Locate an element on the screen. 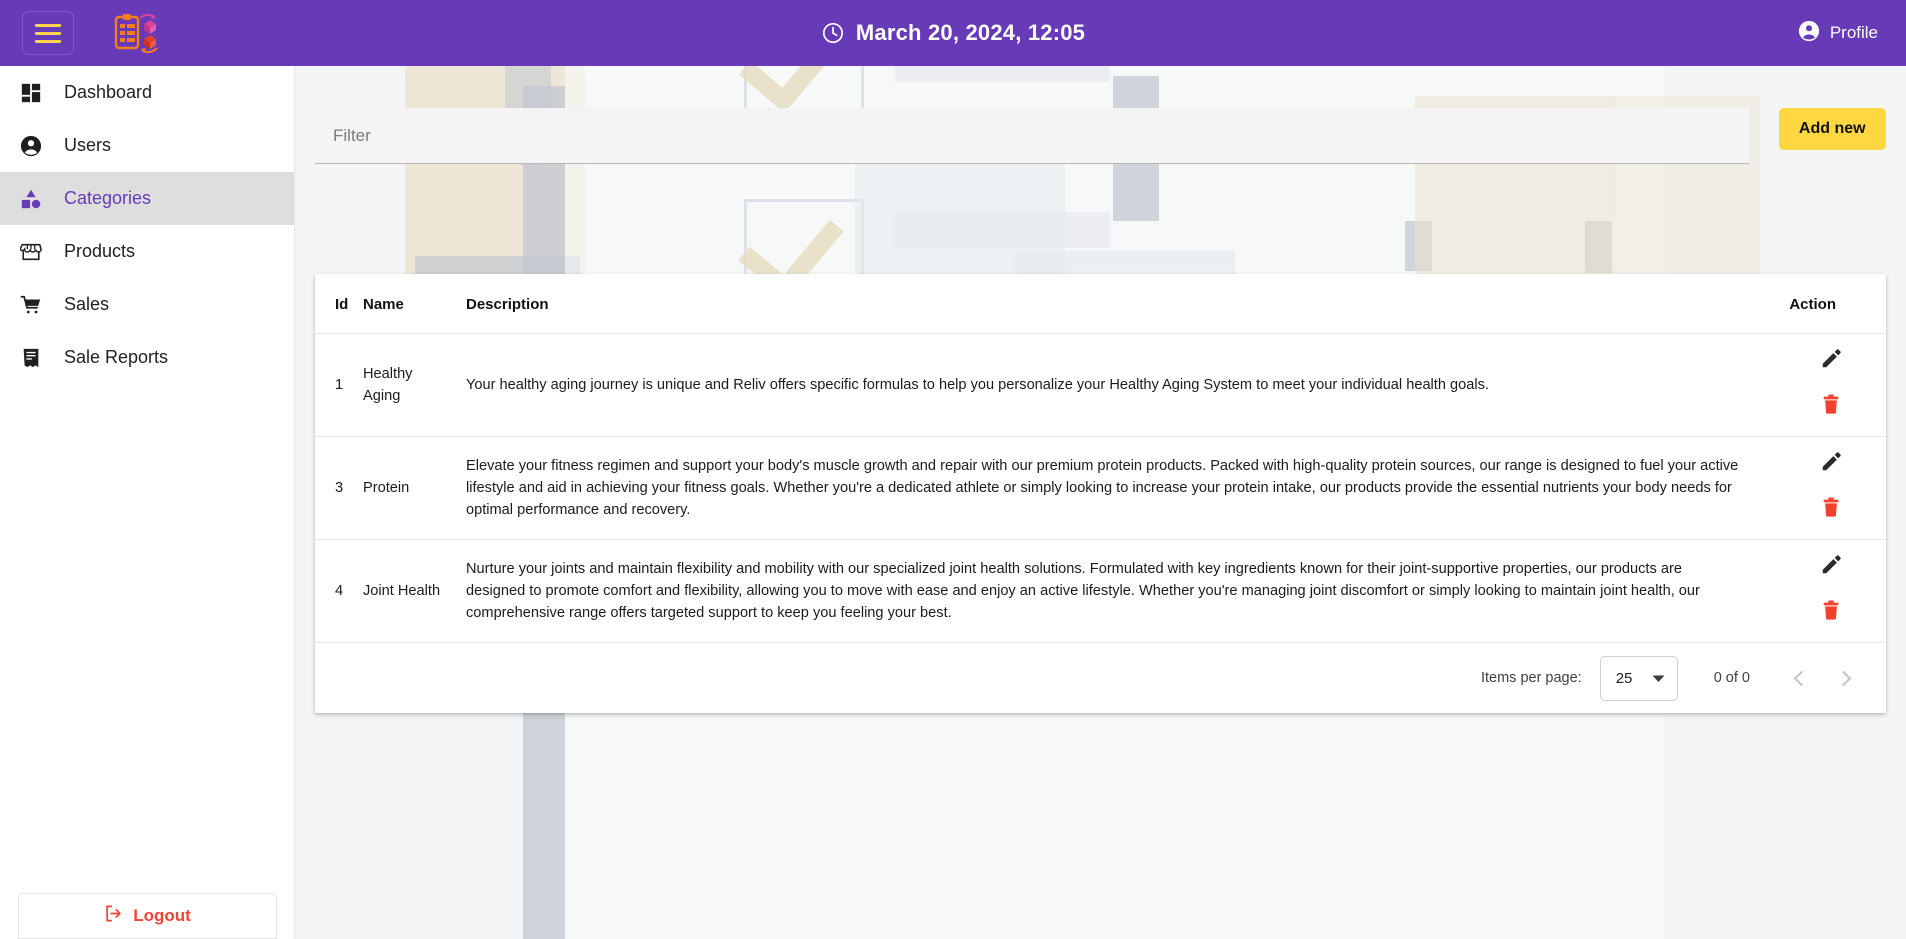 The width and height of the screenshot is (1906, 939). filter-input is located at coordinates (1032, 136).